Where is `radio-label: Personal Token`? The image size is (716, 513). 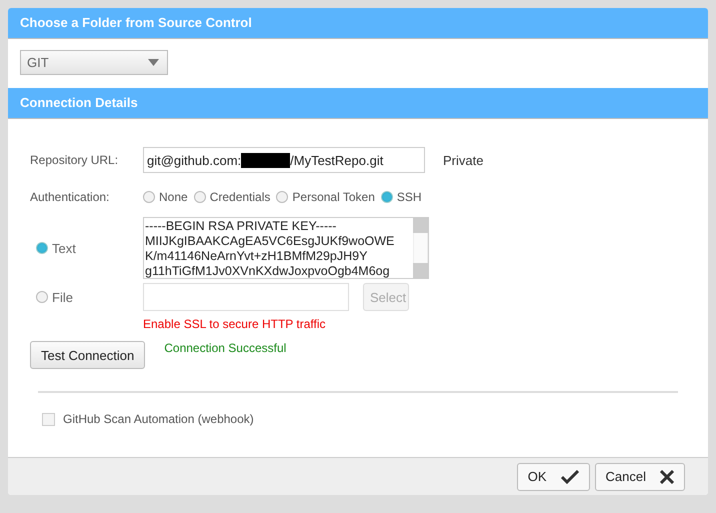
radio-label: Personal Token is located at coordinates (333, 197).